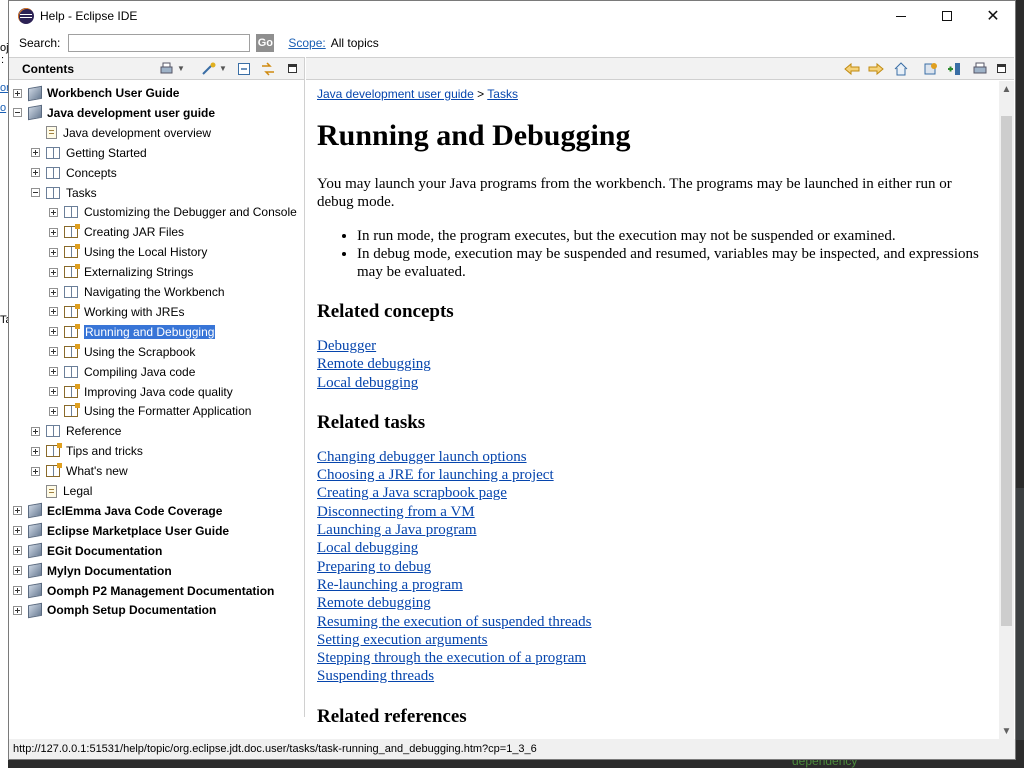 The image size is (1024, 768). Describe the element at coordinates (395, 94) in the screenshot. I see `breadcrumb-link: Java development user guide` at that location.